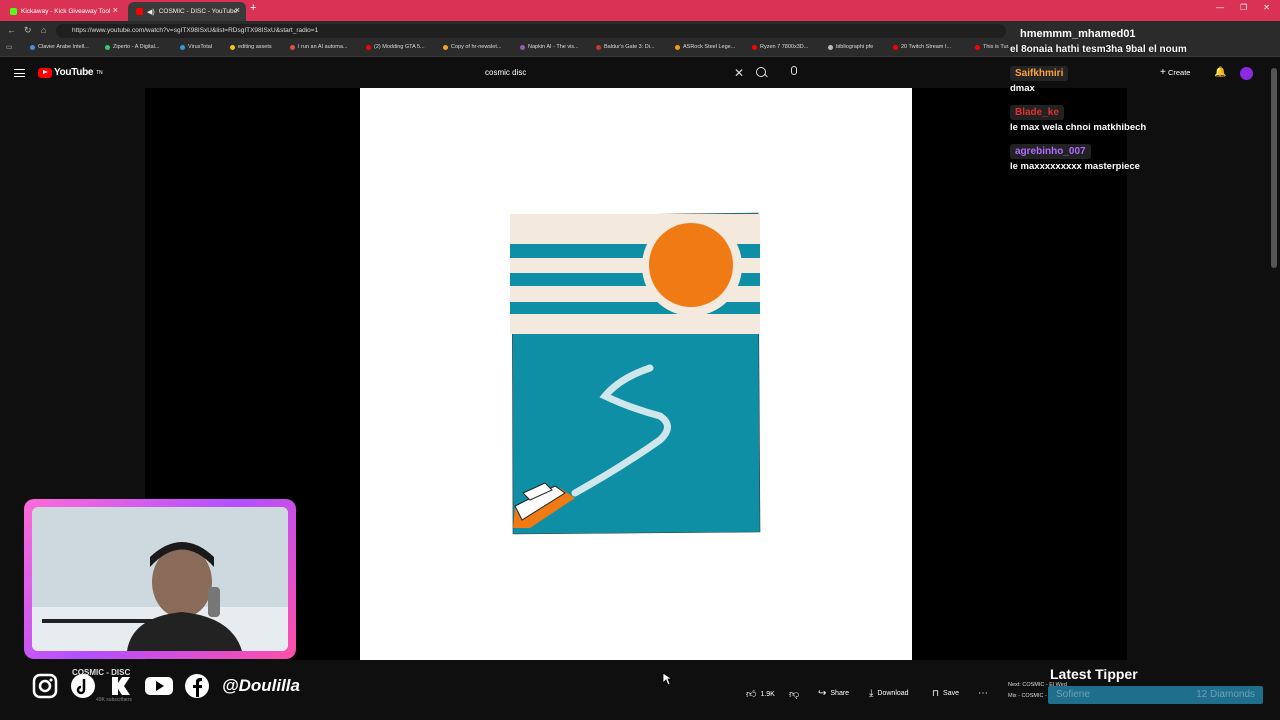 Image resolution: width=1280 pixels, height=720 pixels. Describe the element at coordinates (794, 694) in the screenshot. I see `dislike-button: 👎︎` at that location.